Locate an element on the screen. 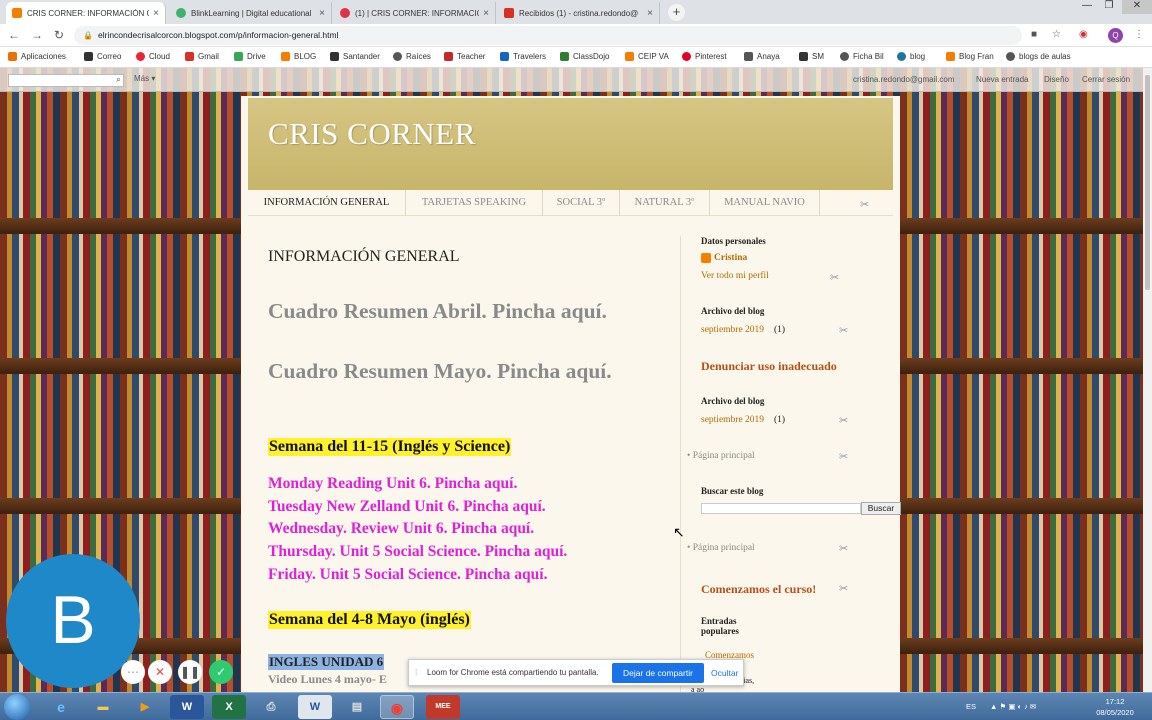 This screenshot has height=720, width=1152. close-window-icon: ✕ is located at coordinates (1137, 7).